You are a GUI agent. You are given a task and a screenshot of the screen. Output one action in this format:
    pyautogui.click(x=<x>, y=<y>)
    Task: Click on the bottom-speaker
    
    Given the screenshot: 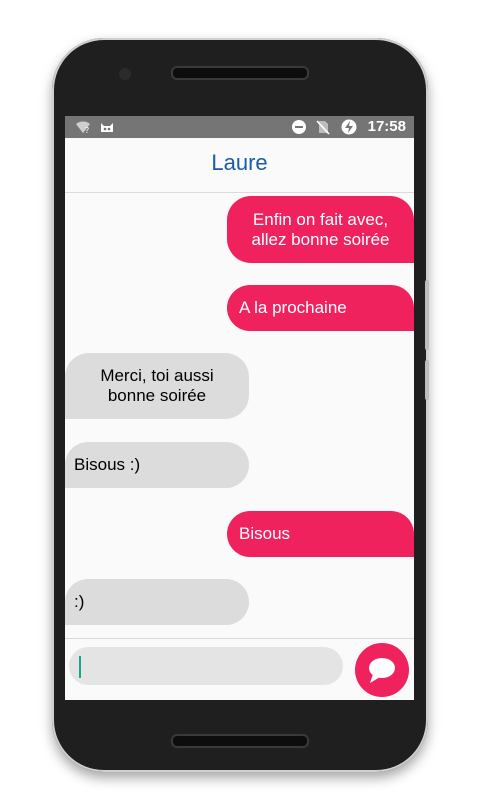 What is the action you would take?
    pyautogui.click(x=240, y=741)
    